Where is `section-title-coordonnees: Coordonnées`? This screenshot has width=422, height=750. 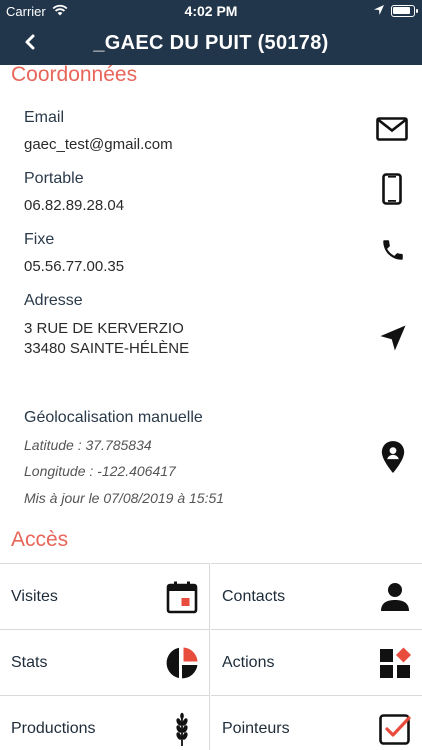
section-title-coordonnees: Coordonnées is located at coordinates (74, 74).